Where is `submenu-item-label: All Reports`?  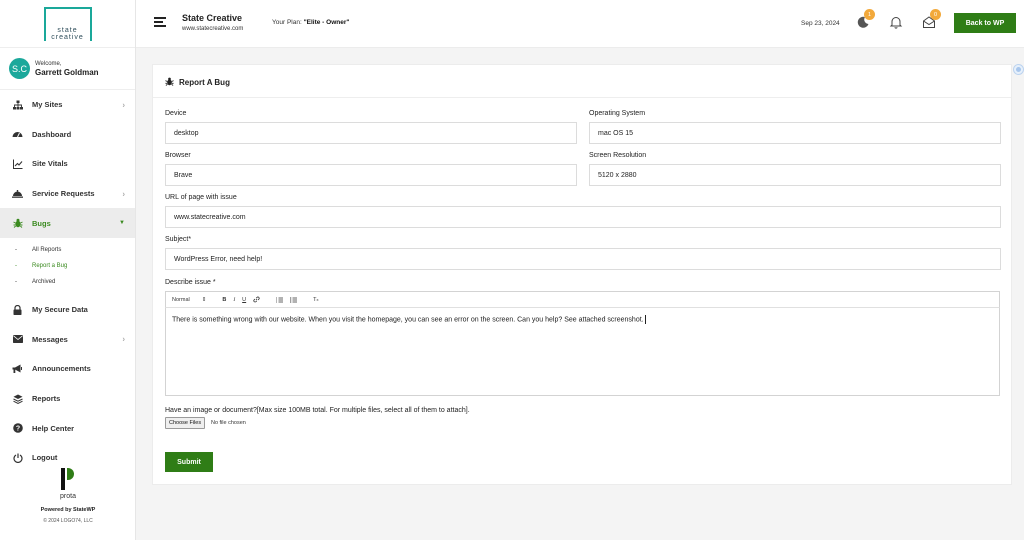
submenu-item-label: All Reports is located at coordinates (47, 249).